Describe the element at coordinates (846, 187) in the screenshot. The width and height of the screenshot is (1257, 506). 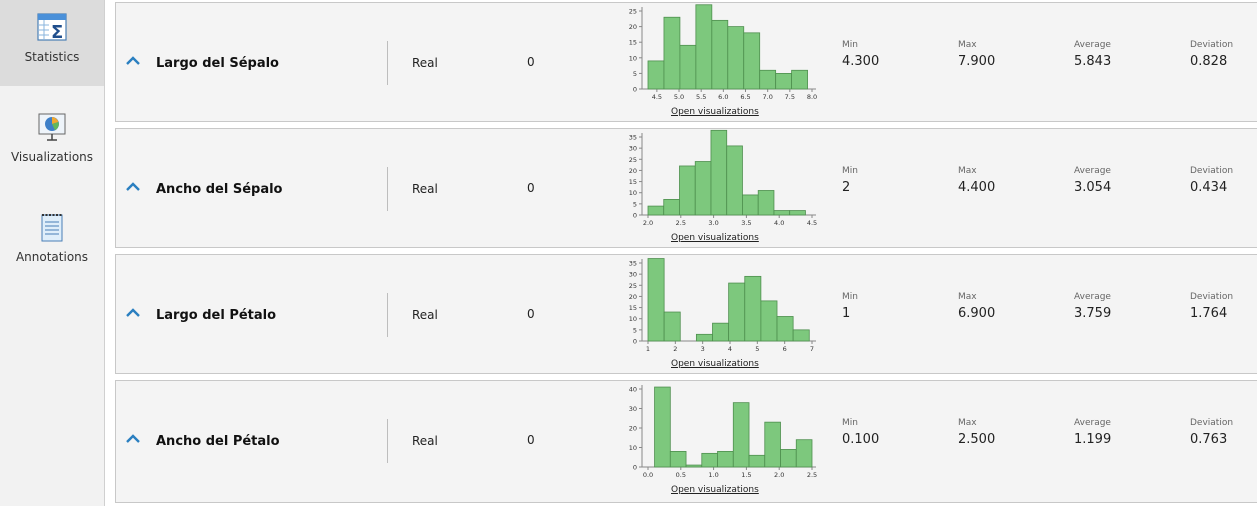
I see `min-value: 2` at that location.